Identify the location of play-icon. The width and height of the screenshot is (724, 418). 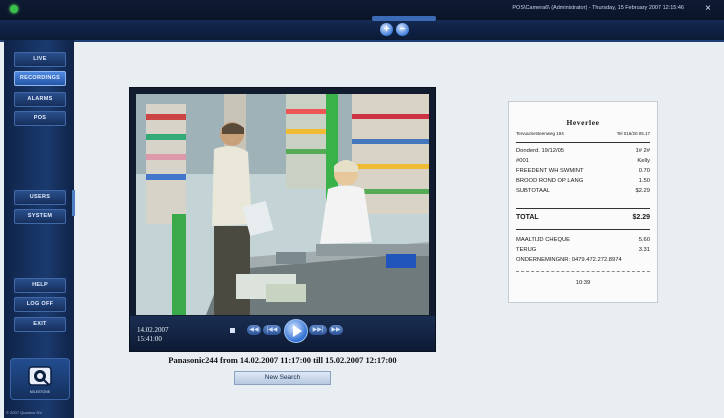
(297, 331).